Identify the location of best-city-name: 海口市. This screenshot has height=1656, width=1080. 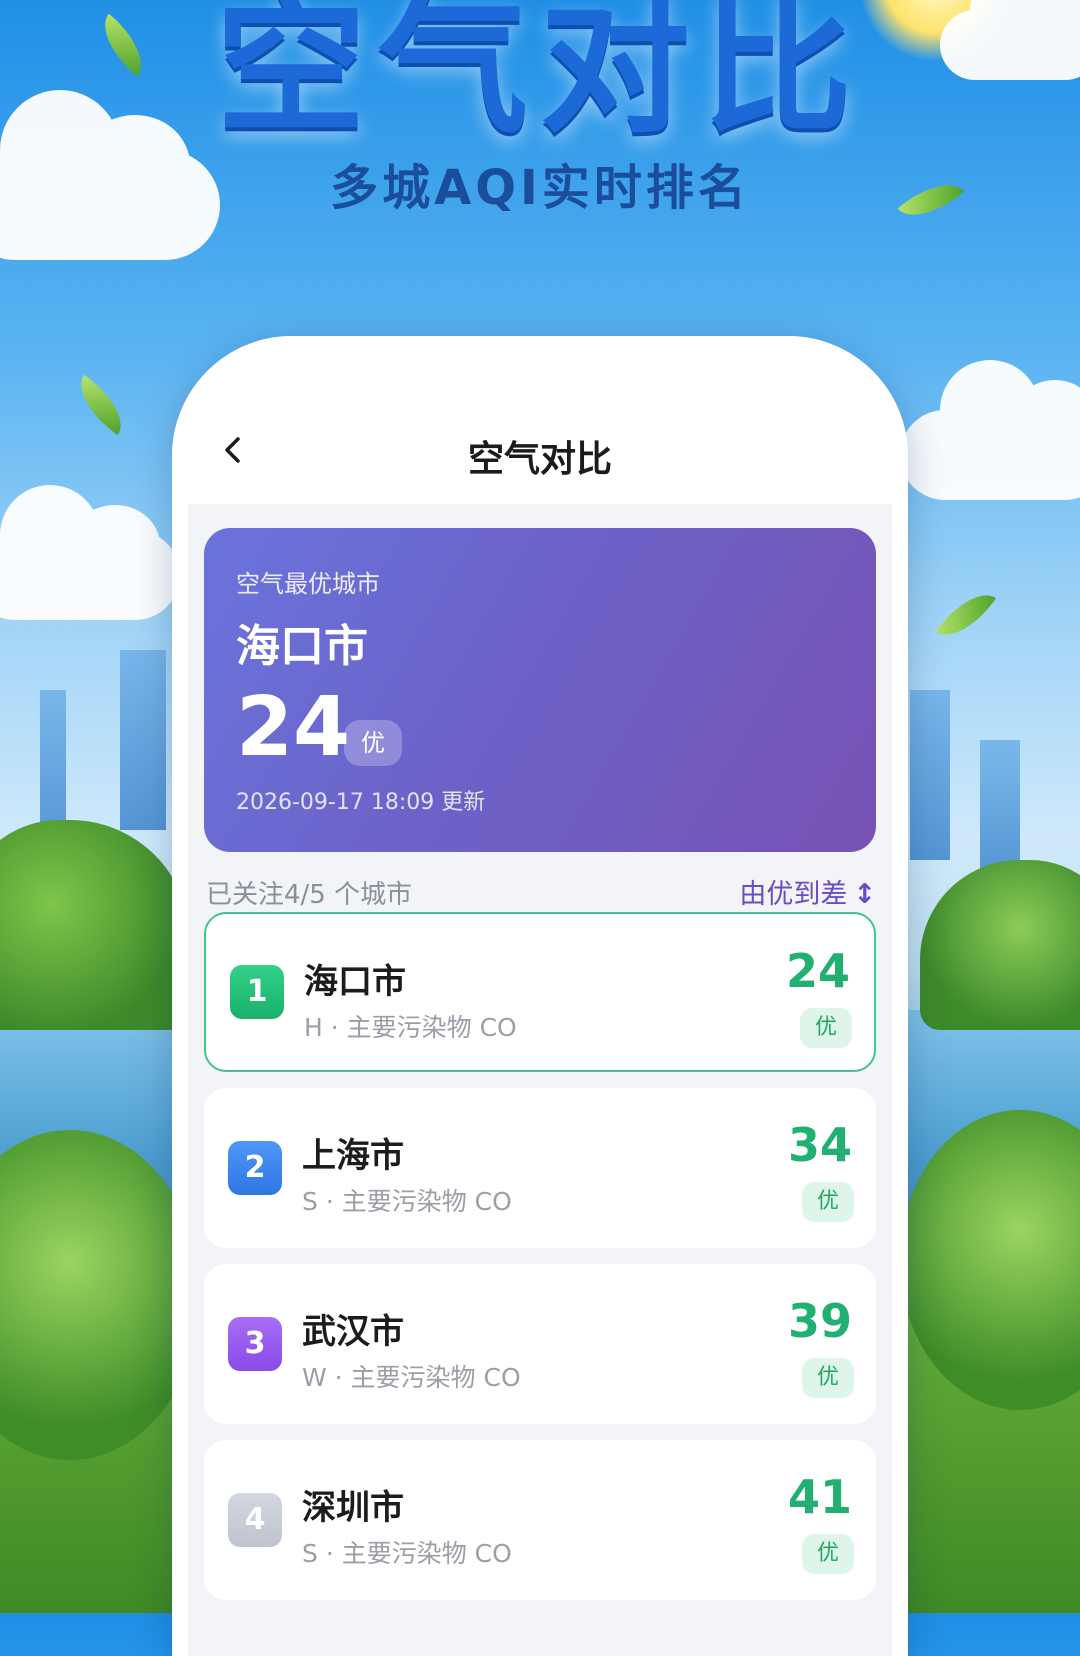
(302, 646).